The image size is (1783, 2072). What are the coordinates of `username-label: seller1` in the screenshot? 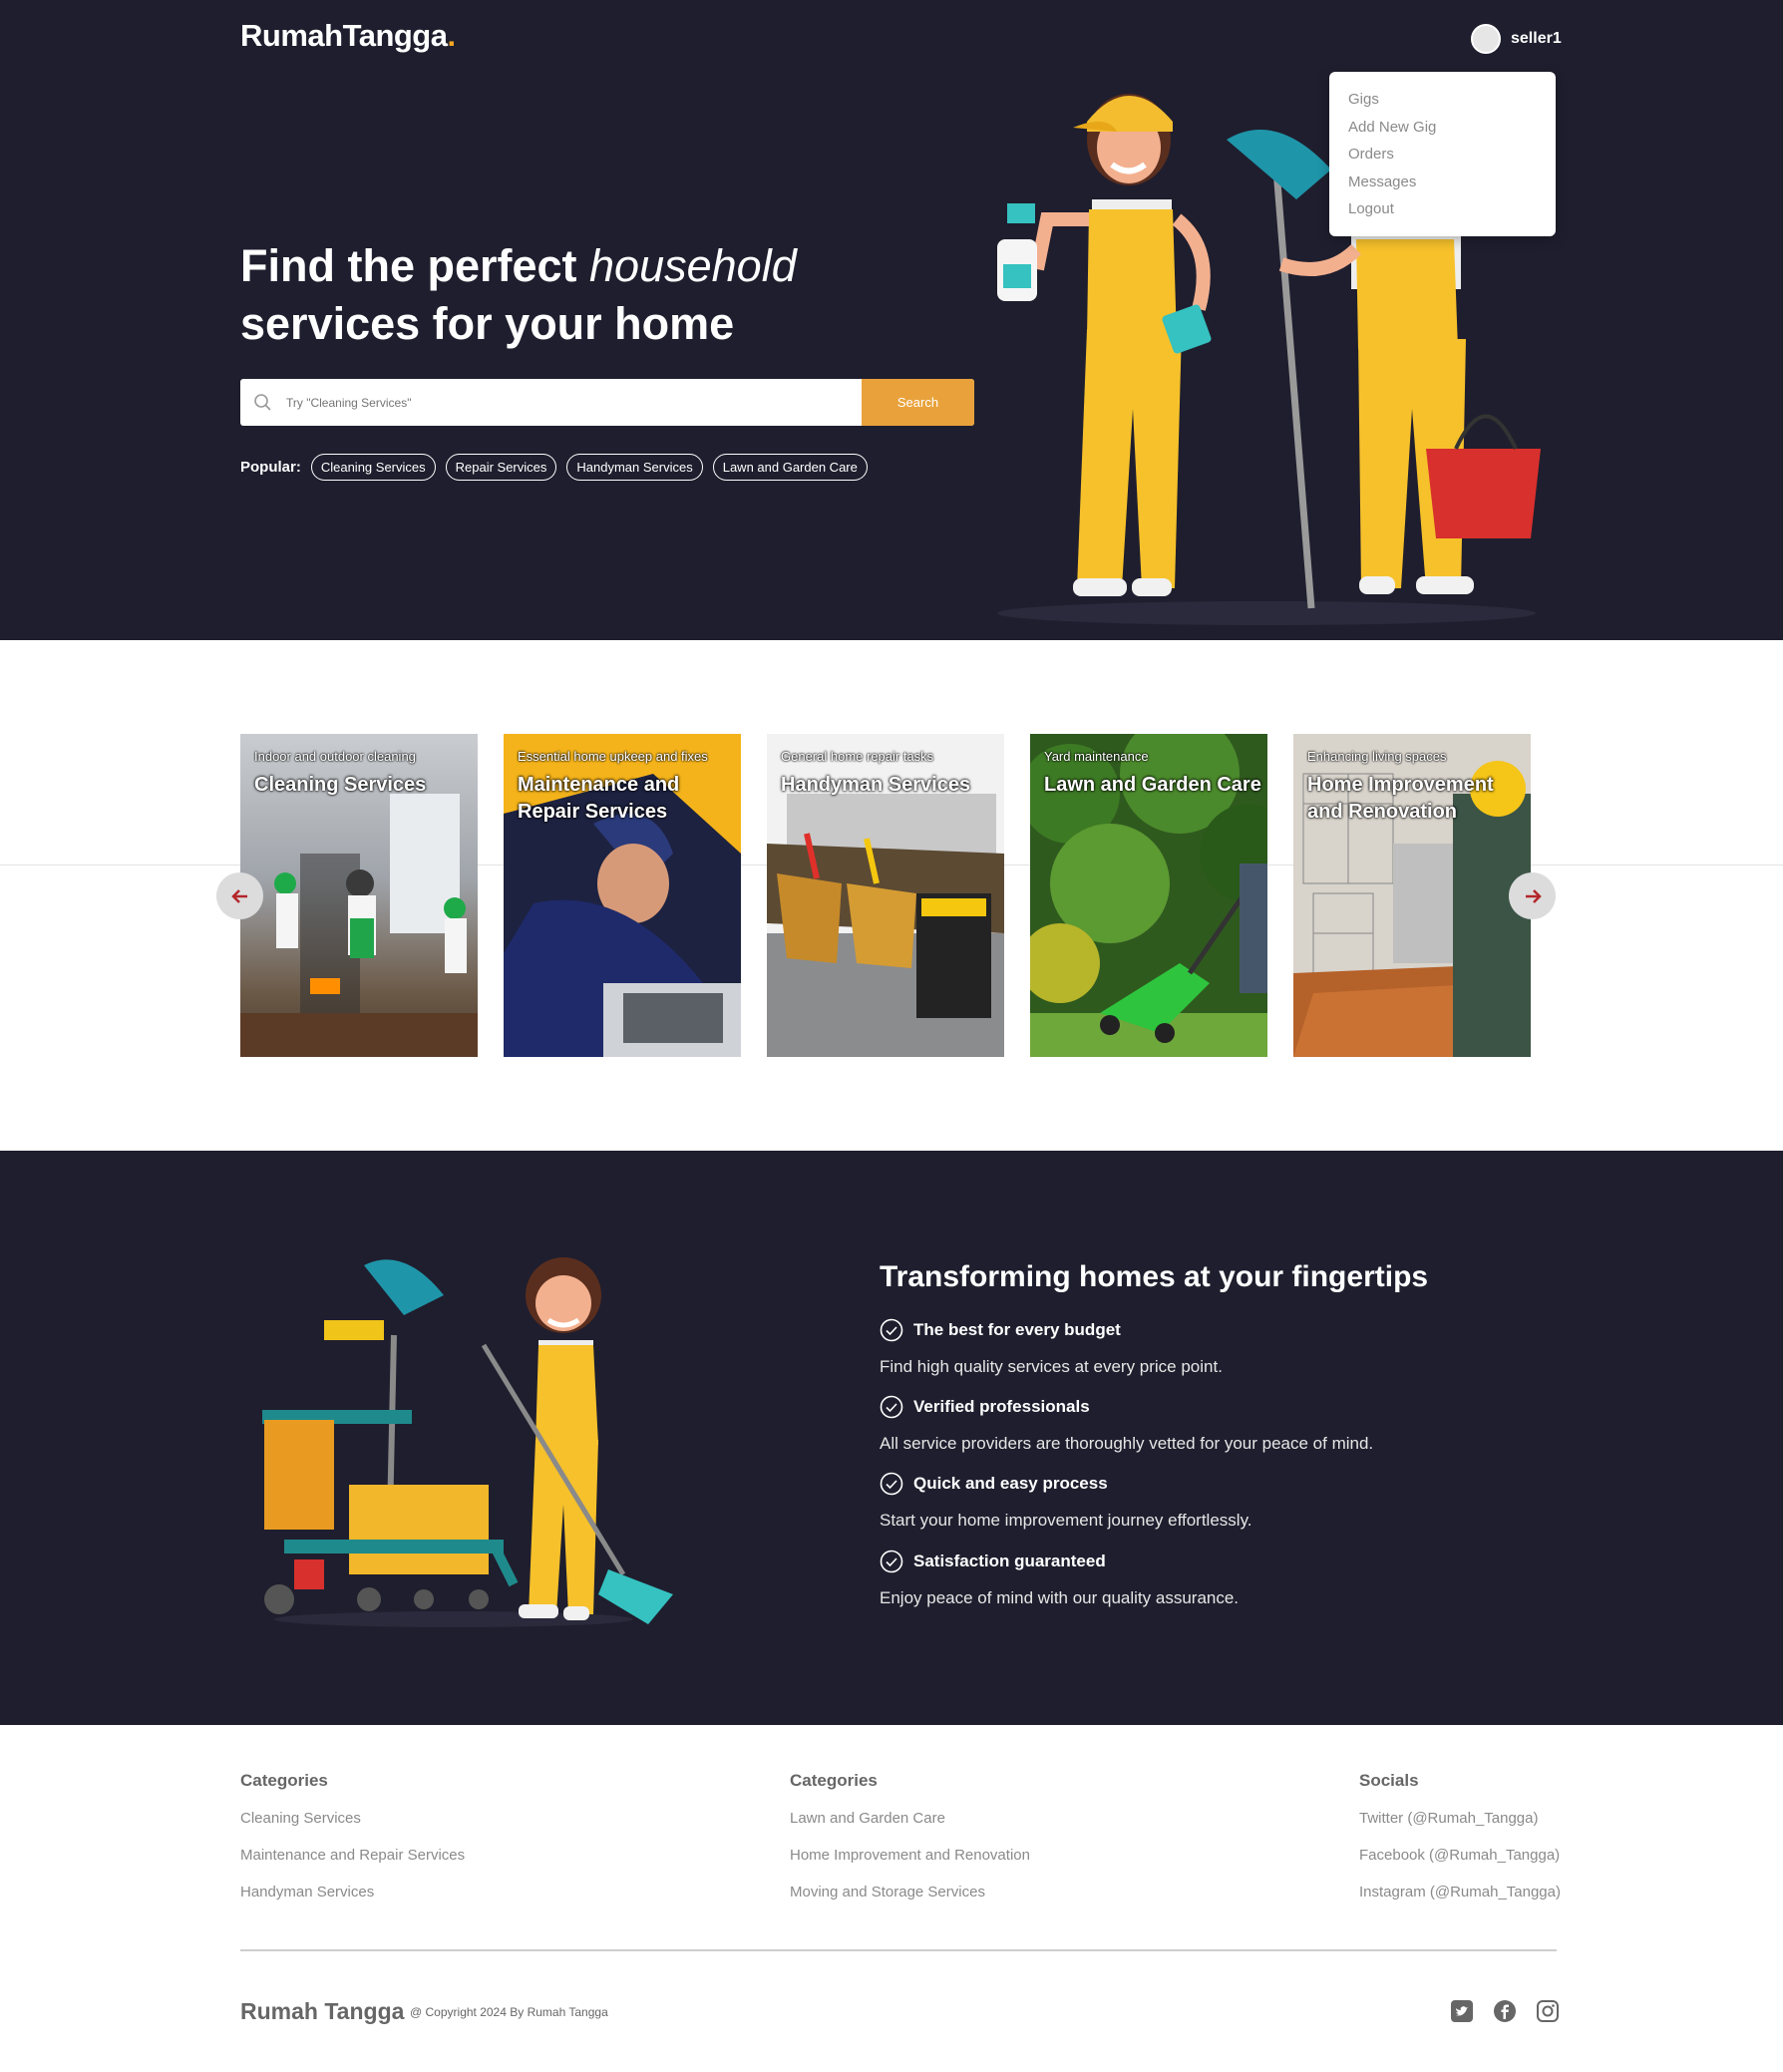 It's located at (1536, 39).